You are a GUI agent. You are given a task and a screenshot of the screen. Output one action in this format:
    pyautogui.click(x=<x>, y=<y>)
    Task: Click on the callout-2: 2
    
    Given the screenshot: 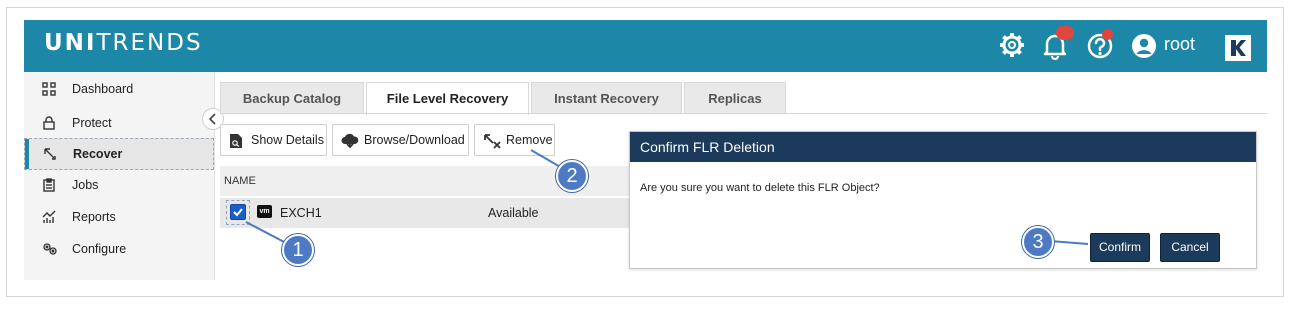 What is the action you would take?
    pyautogui.click(x=572, y=176)
    